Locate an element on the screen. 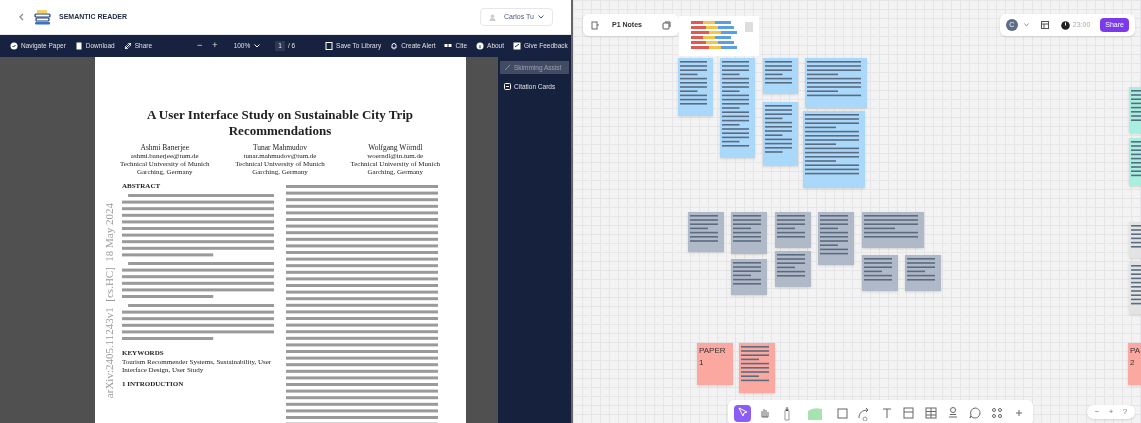 This screenshot has width=1141, height=423. books-logo-icon is located at coordinates (42, 17).